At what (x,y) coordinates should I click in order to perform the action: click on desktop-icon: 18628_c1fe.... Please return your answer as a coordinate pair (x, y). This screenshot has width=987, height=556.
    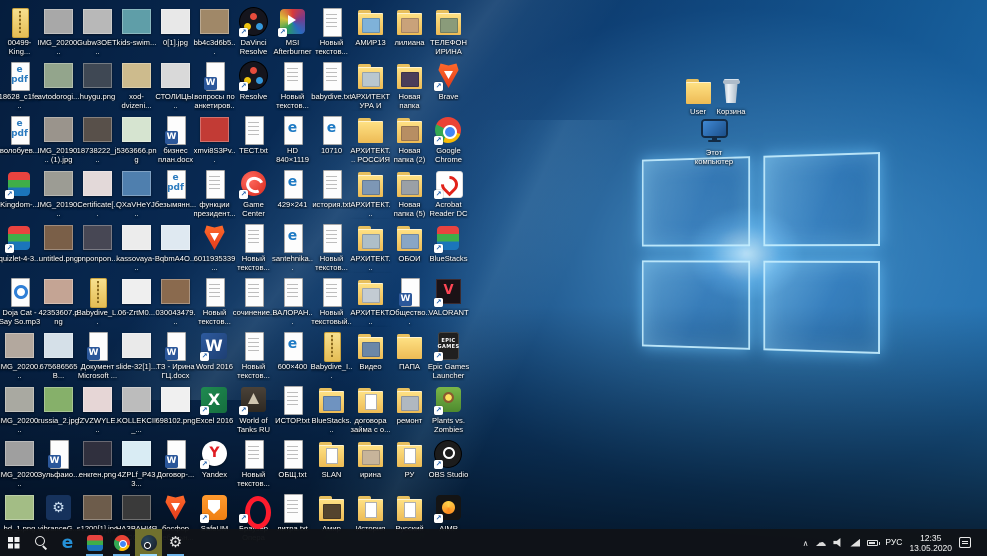
    Looking at the image, I should click on (20, 86).